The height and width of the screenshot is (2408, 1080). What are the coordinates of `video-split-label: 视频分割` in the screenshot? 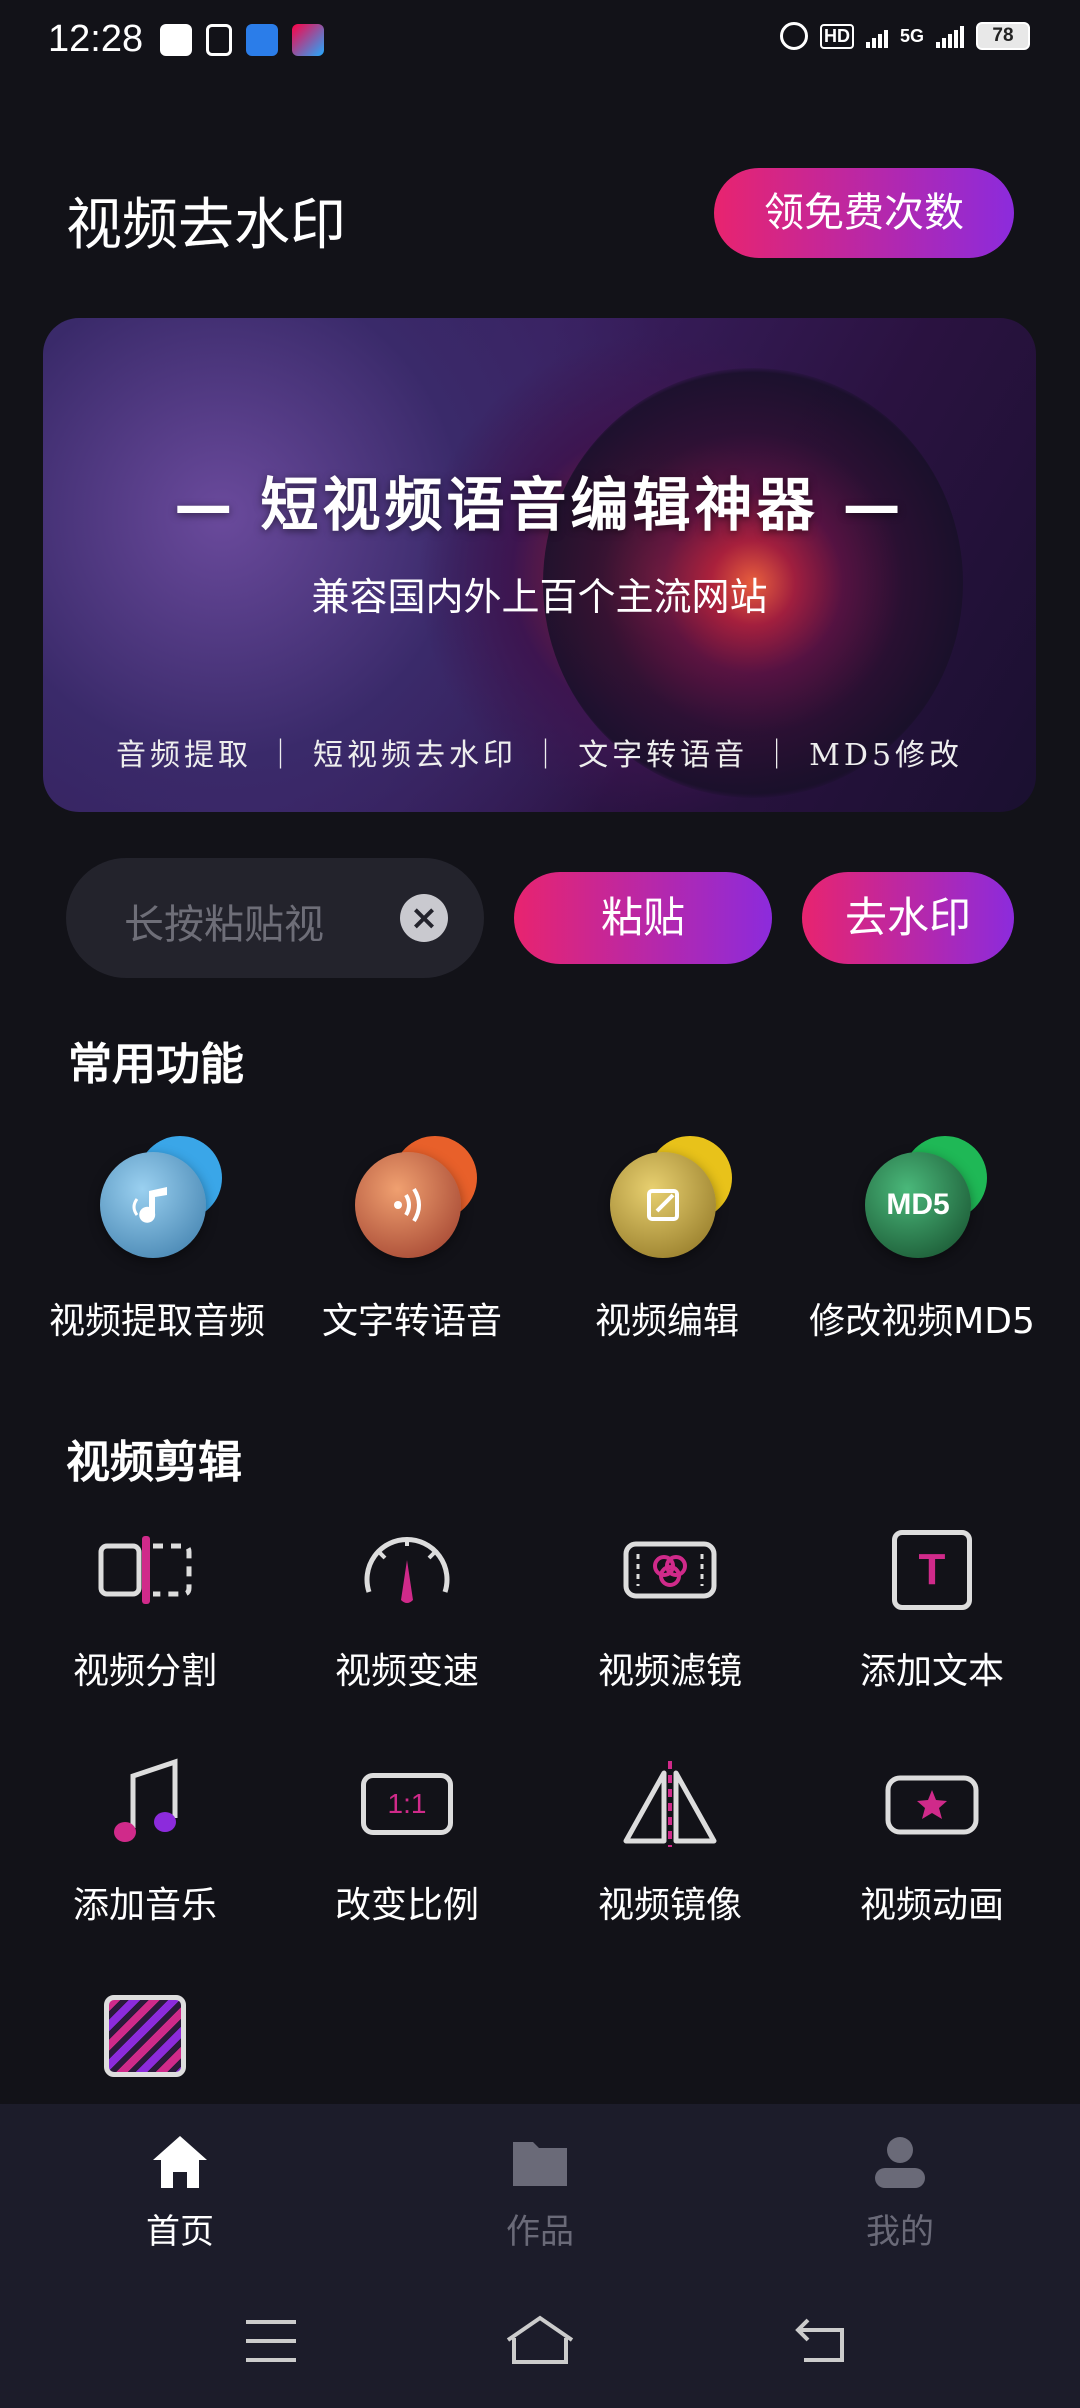 It's located at (144, 1671).